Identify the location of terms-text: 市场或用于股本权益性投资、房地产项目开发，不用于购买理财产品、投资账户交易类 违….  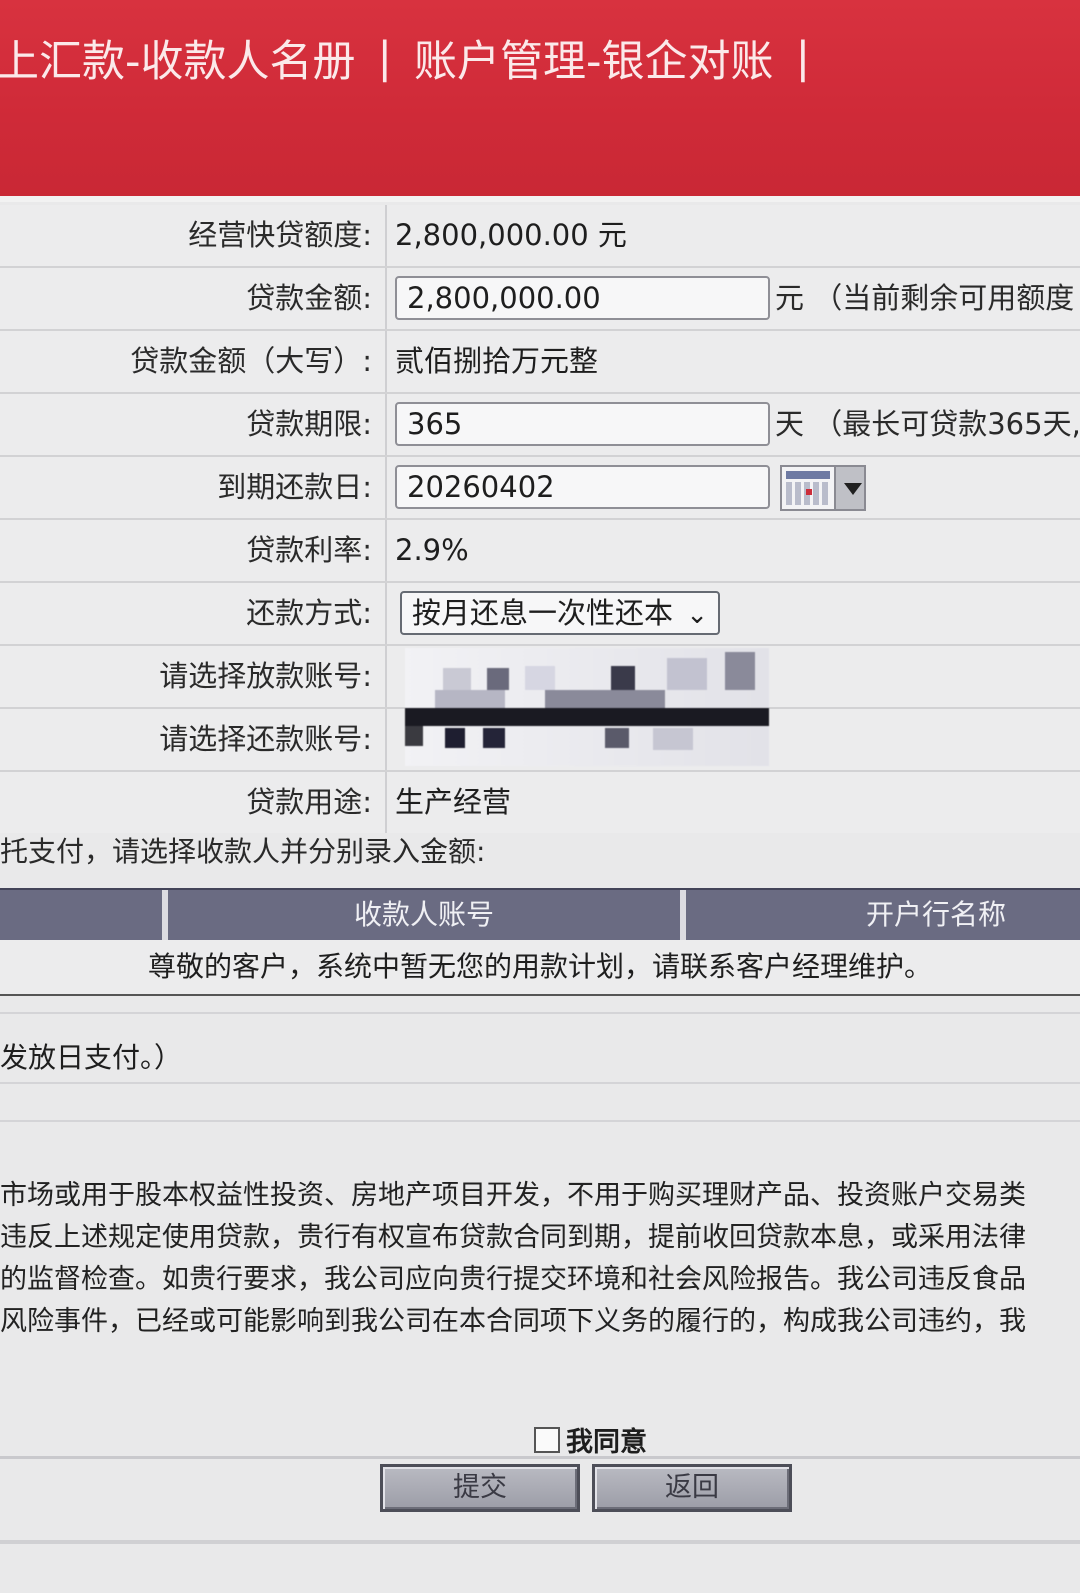
(540, 1259).